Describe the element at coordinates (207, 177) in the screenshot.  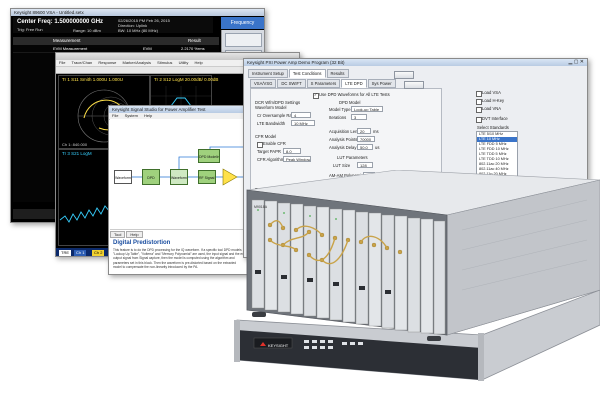
I see `signal-generator-block: RF Signal Generator` at that location.